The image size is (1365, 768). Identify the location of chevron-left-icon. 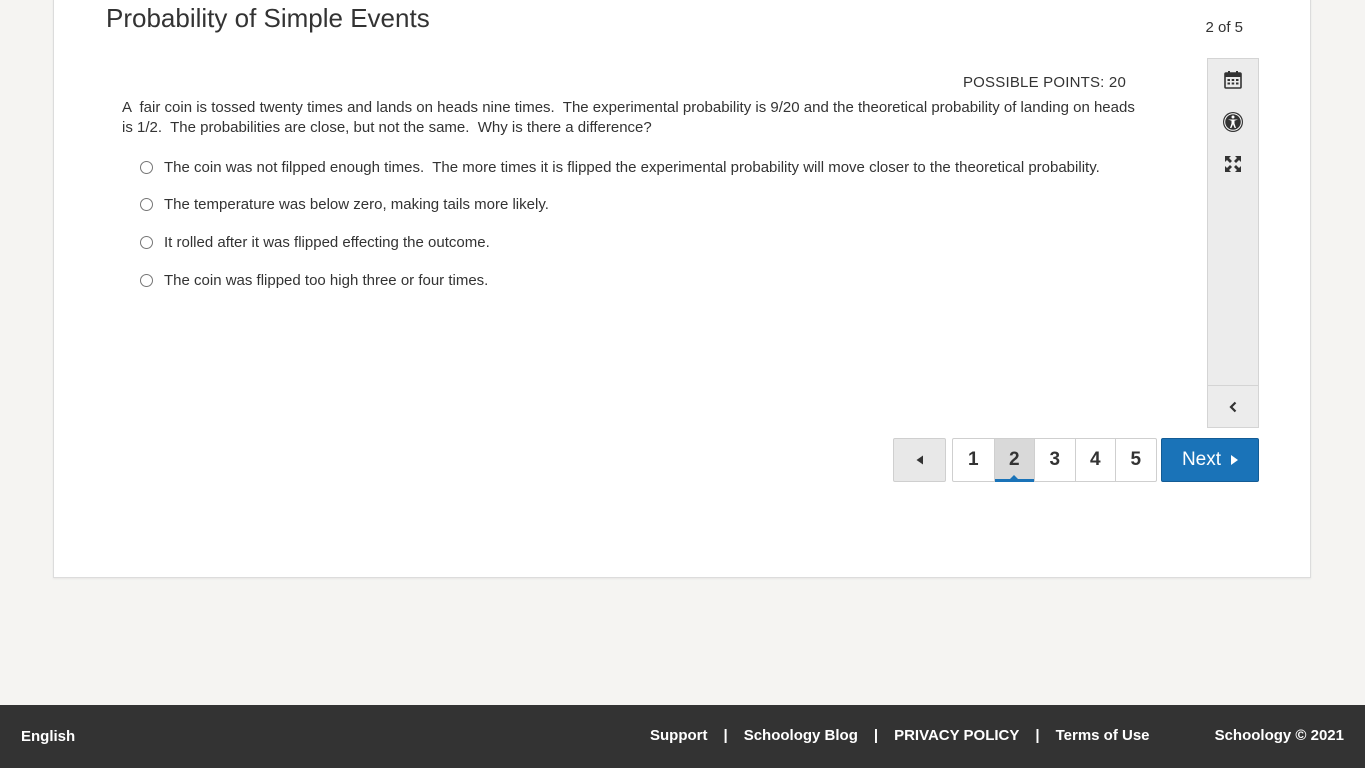
(1233, 406).